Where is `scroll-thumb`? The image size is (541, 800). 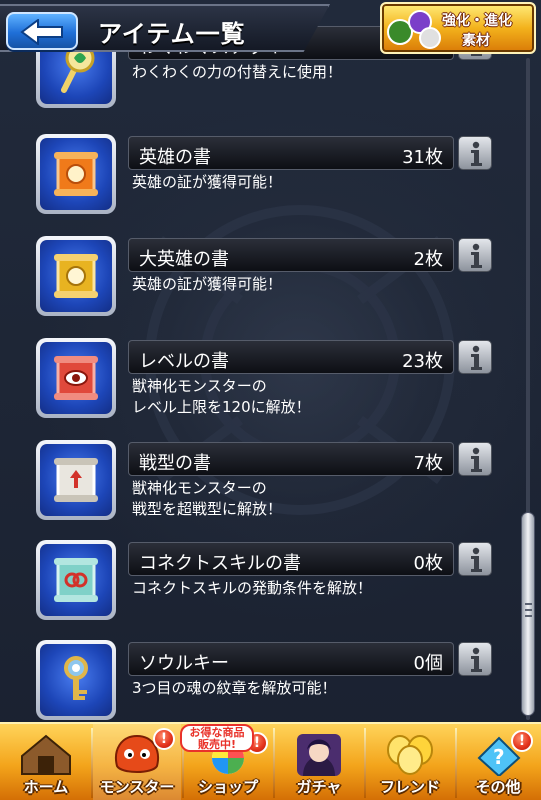 scroll-thumb is located at coordinates (528, 614).